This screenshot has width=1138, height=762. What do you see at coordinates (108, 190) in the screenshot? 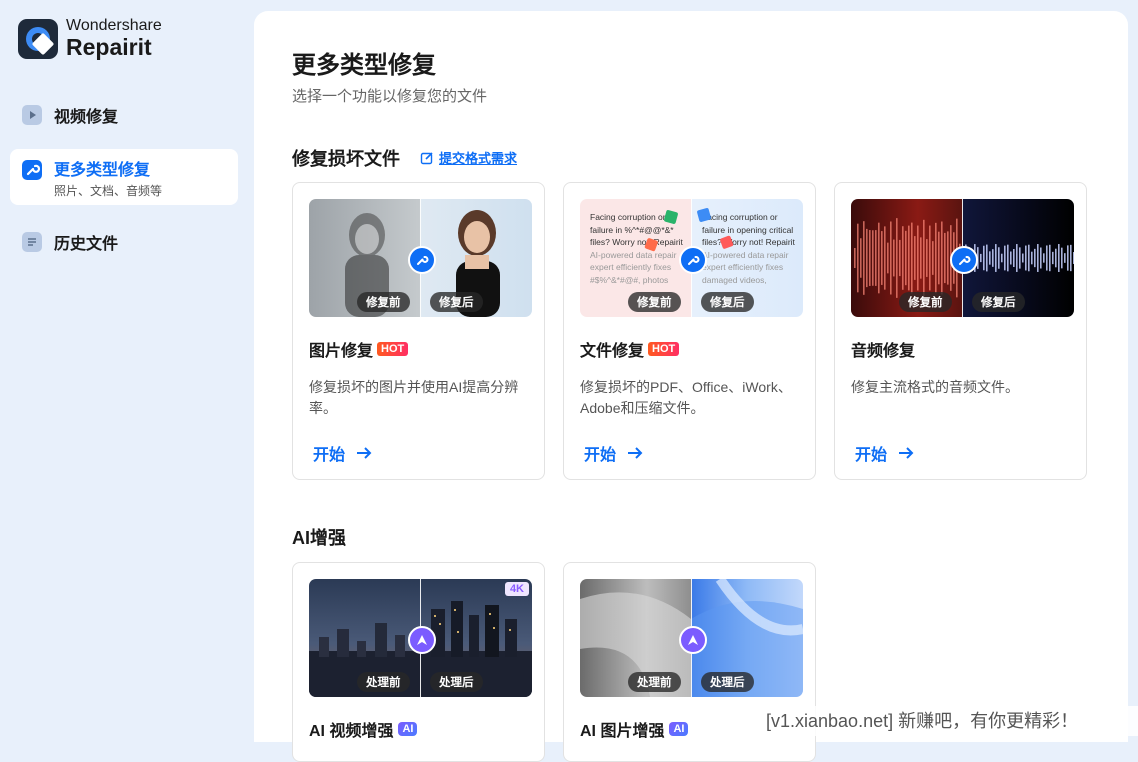
I see `sidebar-item-sublabel: 照片、文档、音频等` at bounding box center [108, 190].